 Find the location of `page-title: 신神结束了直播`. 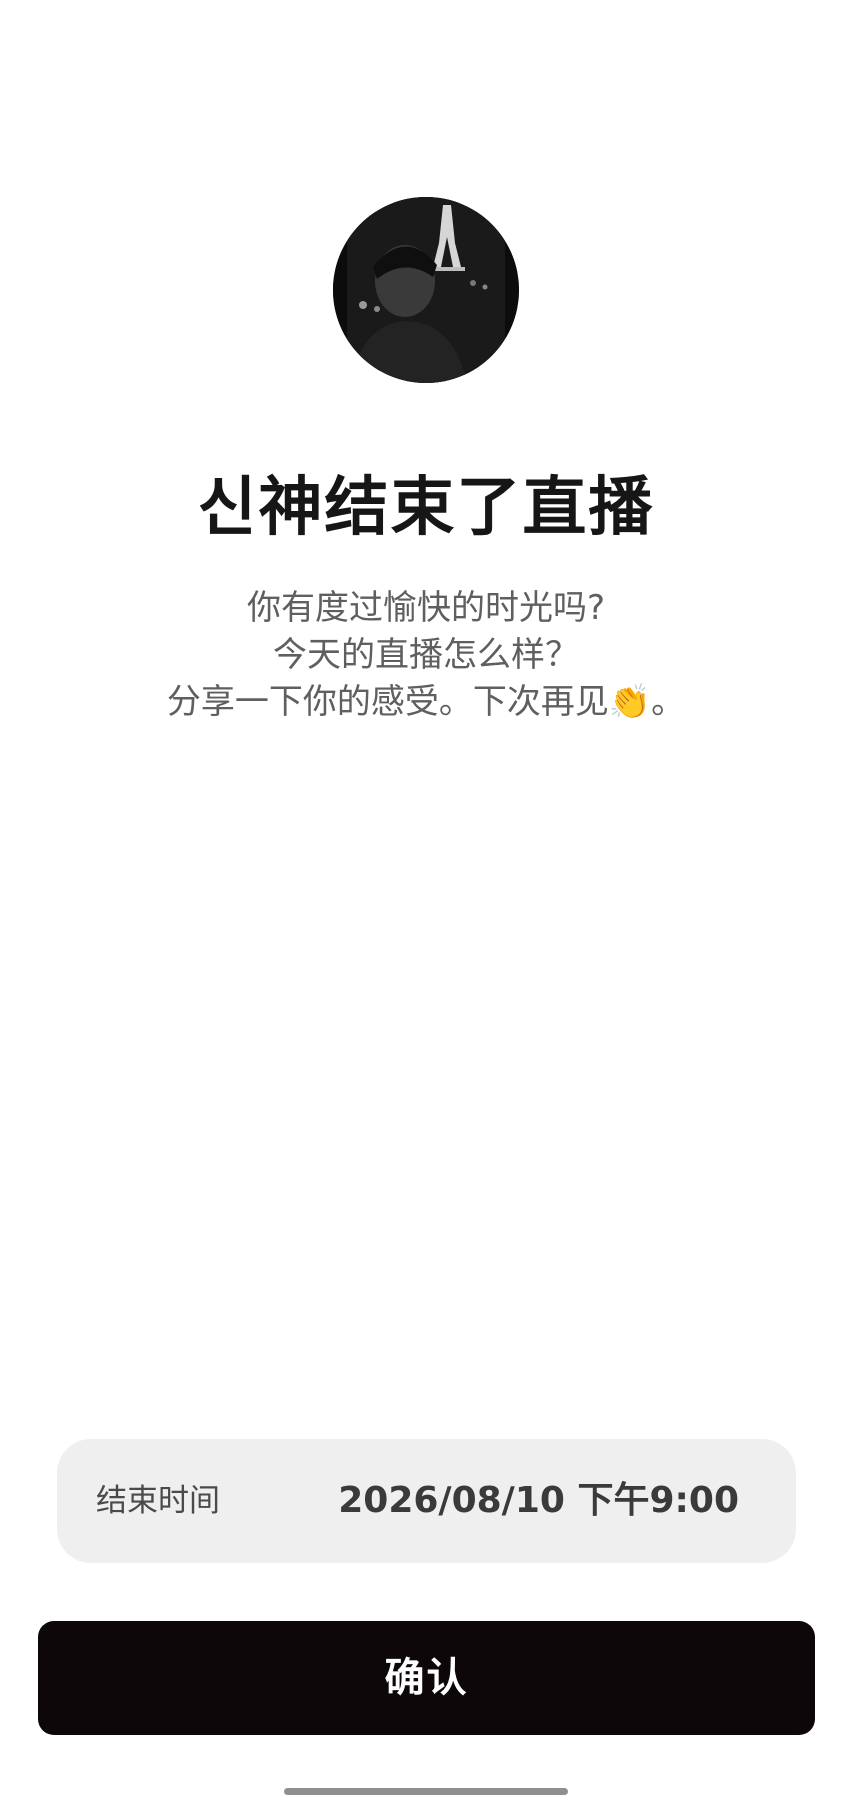

page-title: 신神结束了直播 is located at coordinates (426, 508).